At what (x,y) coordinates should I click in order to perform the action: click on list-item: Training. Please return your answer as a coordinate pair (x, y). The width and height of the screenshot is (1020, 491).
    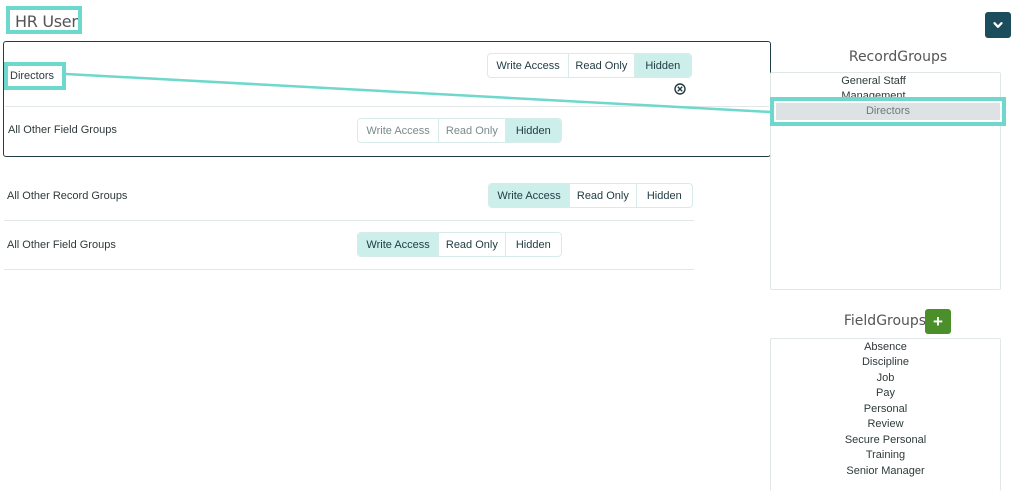
    Looking at the image, I should click on (885, 455).